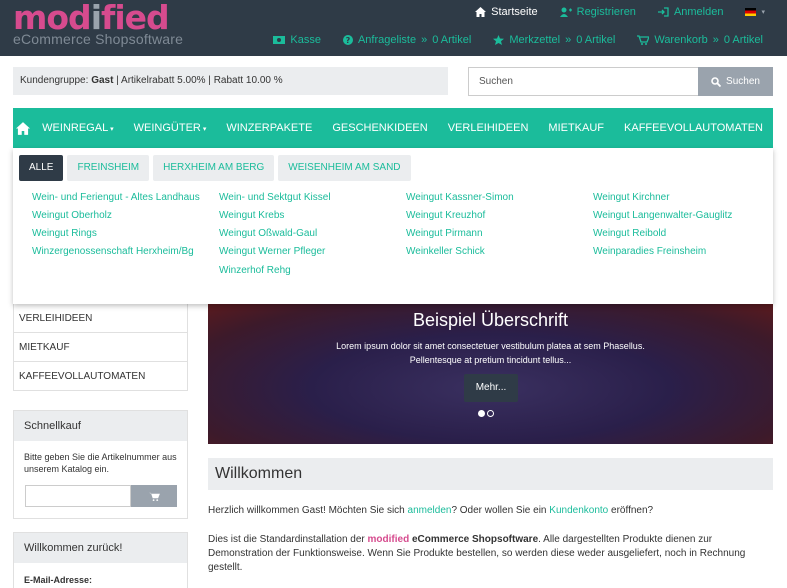  What do you see at coordinates (568, 40) in the screenshot?
I see `wishlist-sep: »` at bounding box center [568, 40].